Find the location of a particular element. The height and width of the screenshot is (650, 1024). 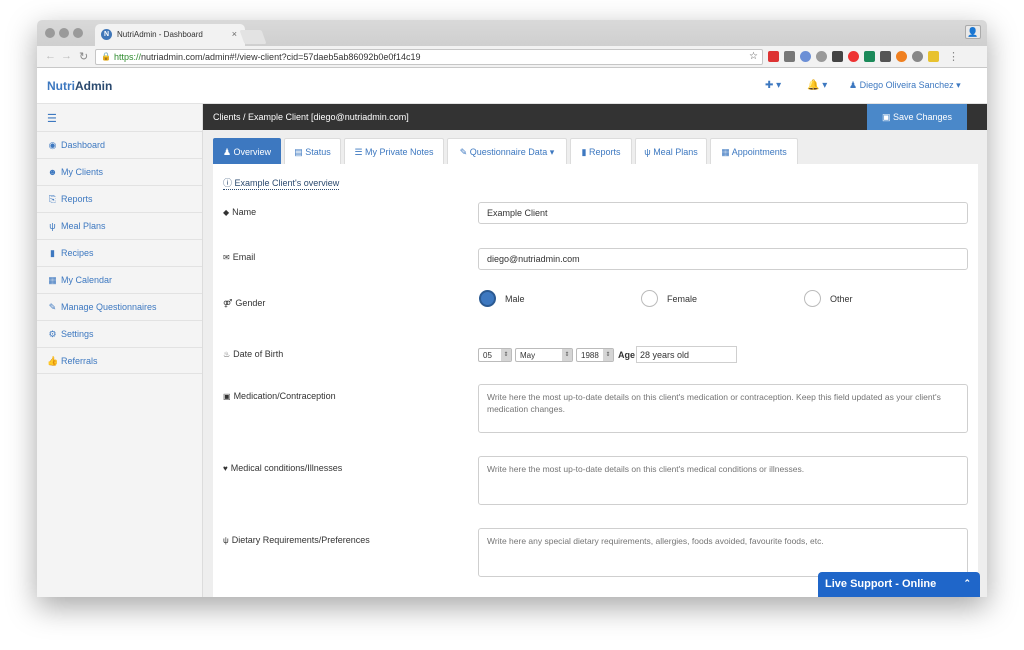

gender-radio-female is located at coordinates (649, 298).